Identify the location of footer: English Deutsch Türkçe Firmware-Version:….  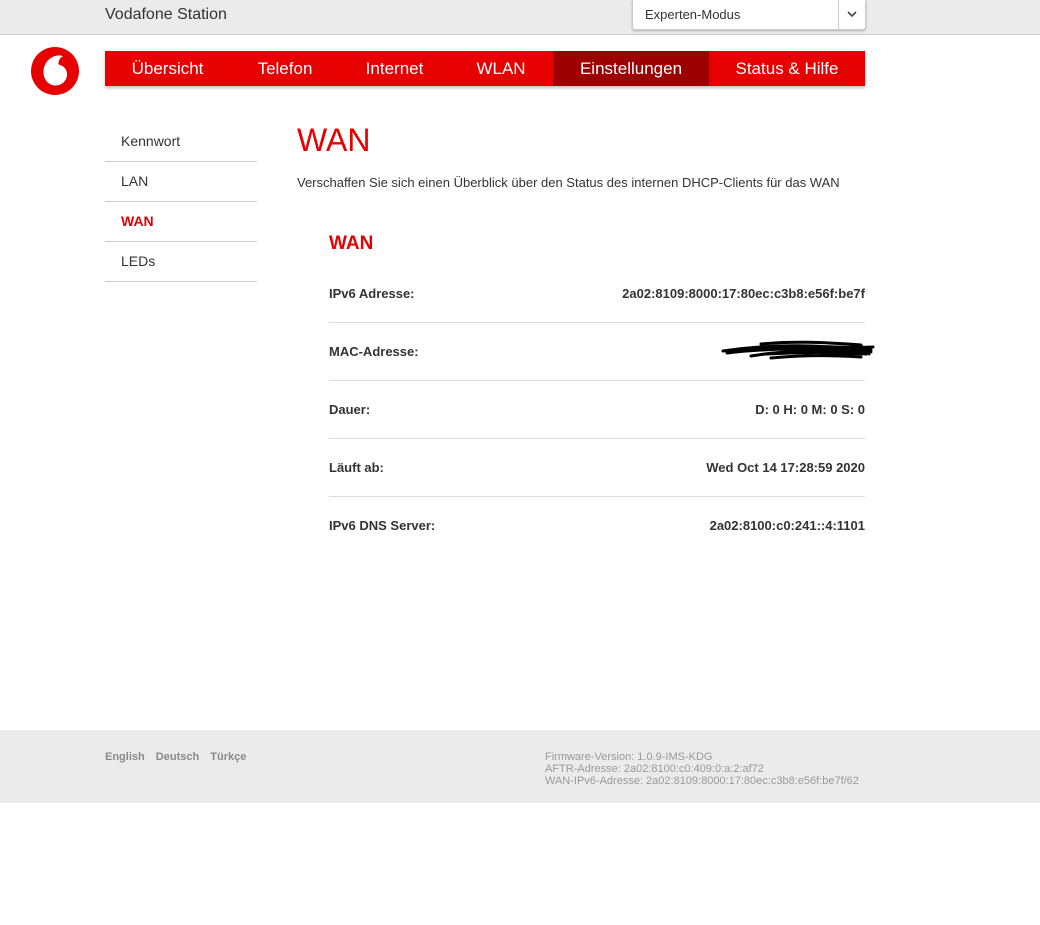
(520, 766).